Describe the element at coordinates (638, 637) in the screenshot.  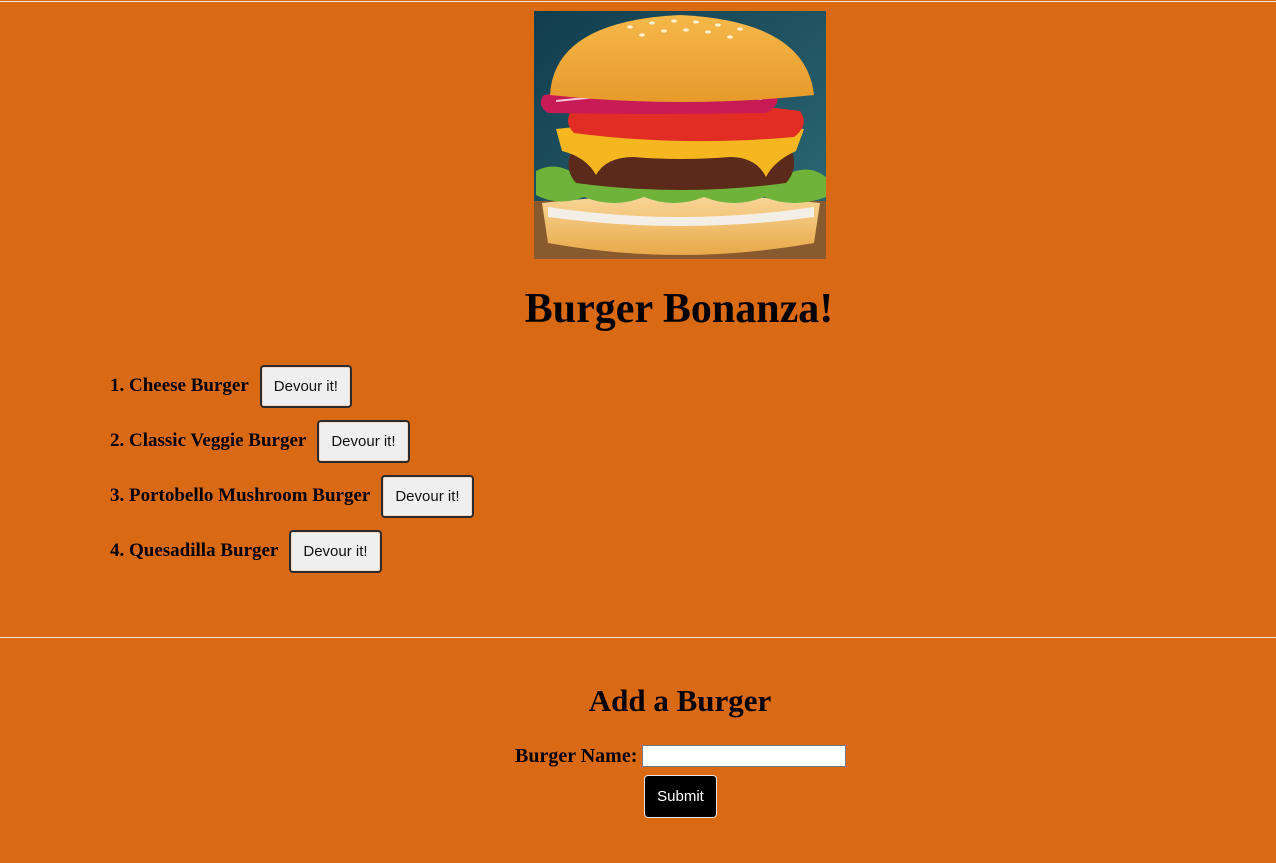
I see `section-divider` at that location.